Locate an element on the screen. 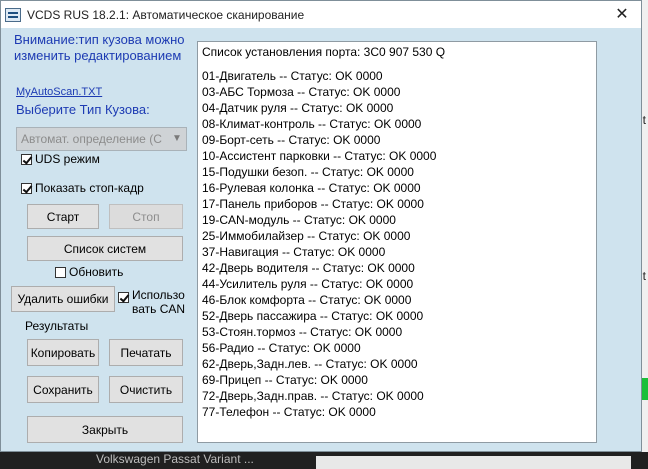 The width and height of the screenshot is (648, 469). port-list-header: Список установления порта: 3C0 907 530 Q is located at coordinates (324, 52).